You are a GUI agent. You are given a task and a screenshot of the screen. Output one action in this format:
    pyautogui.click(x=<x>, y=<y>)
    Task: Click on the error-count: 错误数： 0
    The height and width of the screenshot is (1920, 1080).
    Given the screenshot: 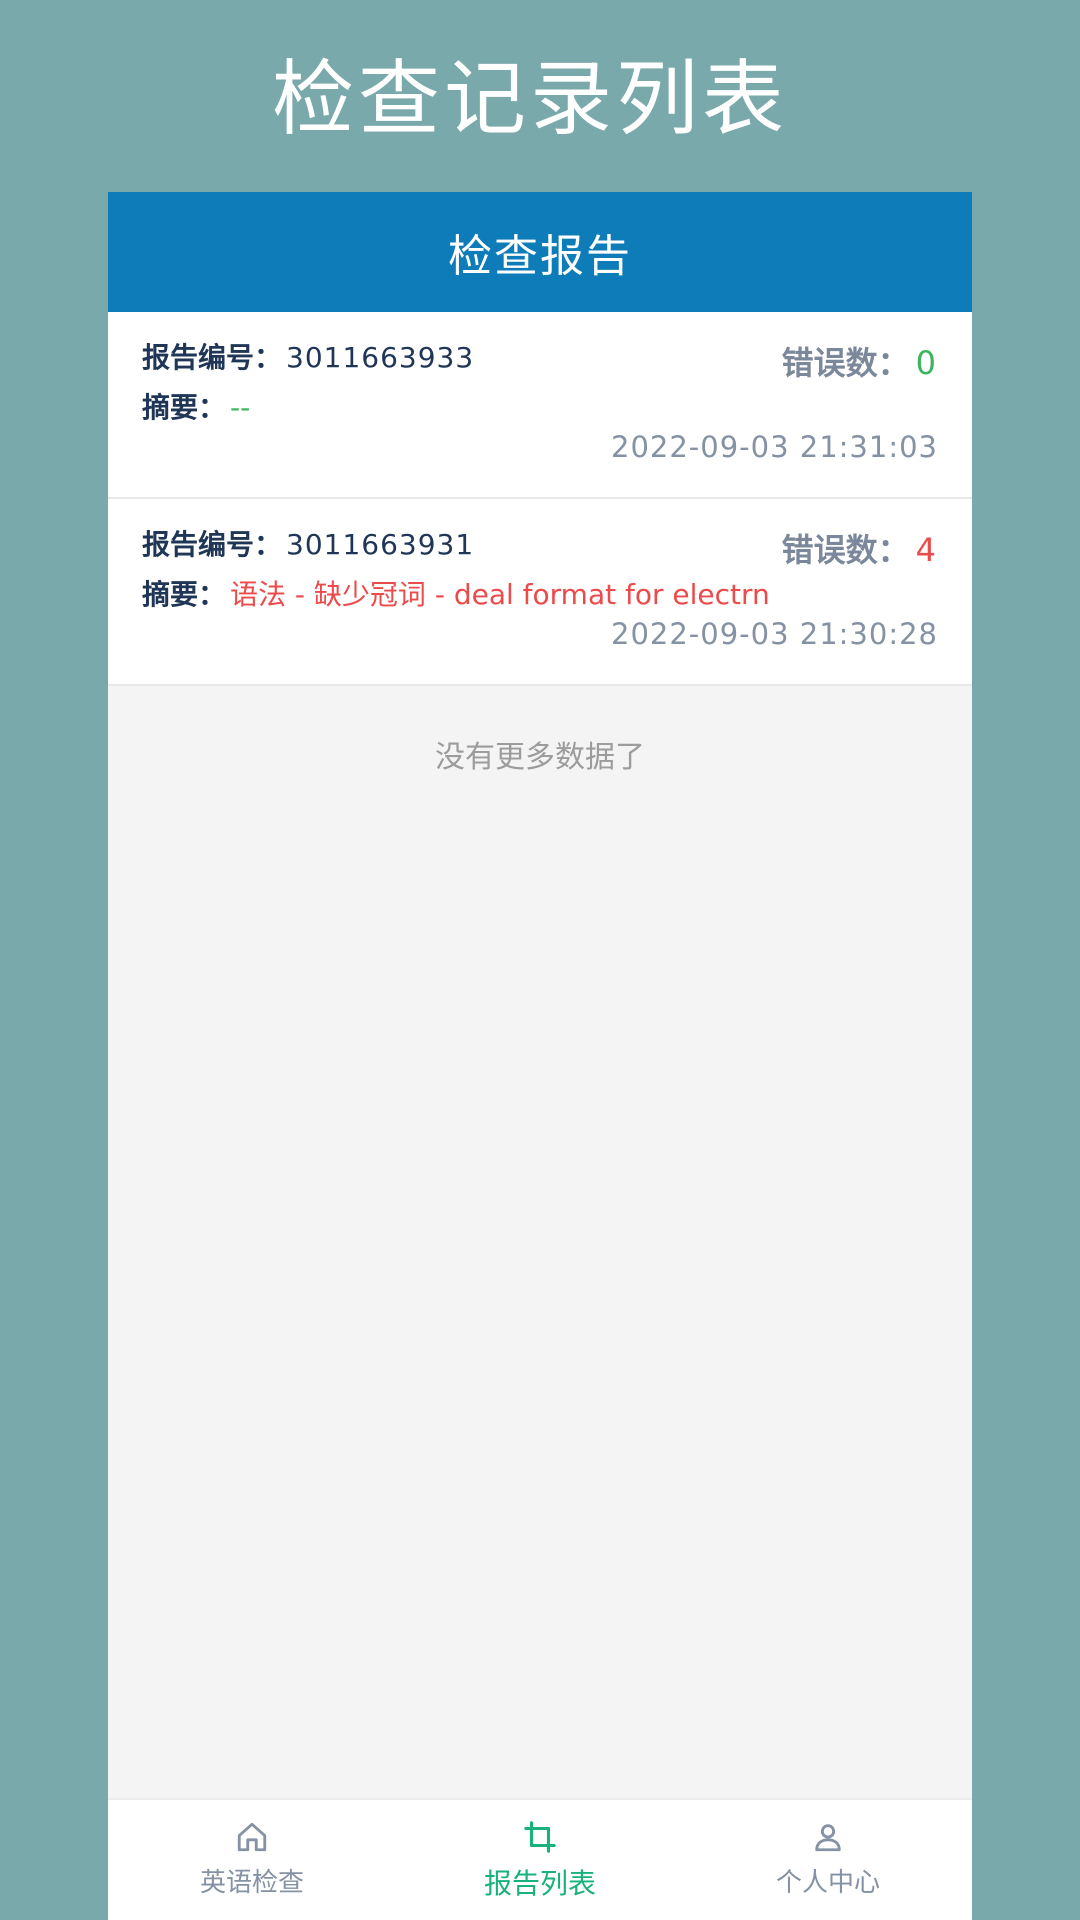 What is the action you would take?
    pyautogui.click(x=859, y=361)
    